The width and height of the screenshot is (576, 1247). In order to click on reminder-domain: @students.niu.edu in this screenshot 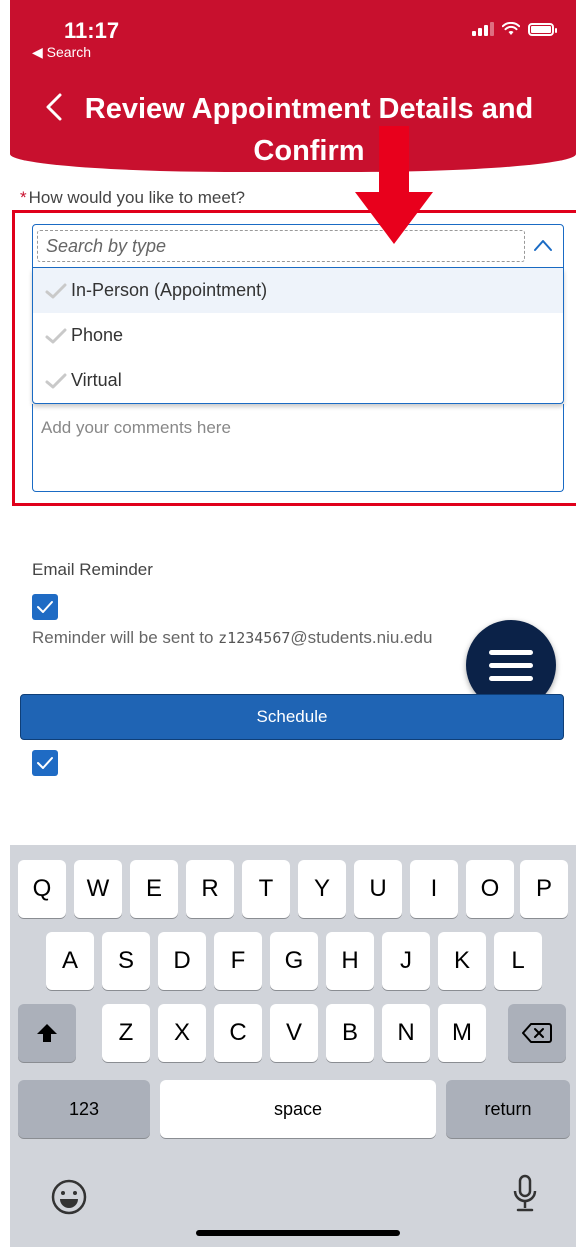, I will do `click(361, 637)`.